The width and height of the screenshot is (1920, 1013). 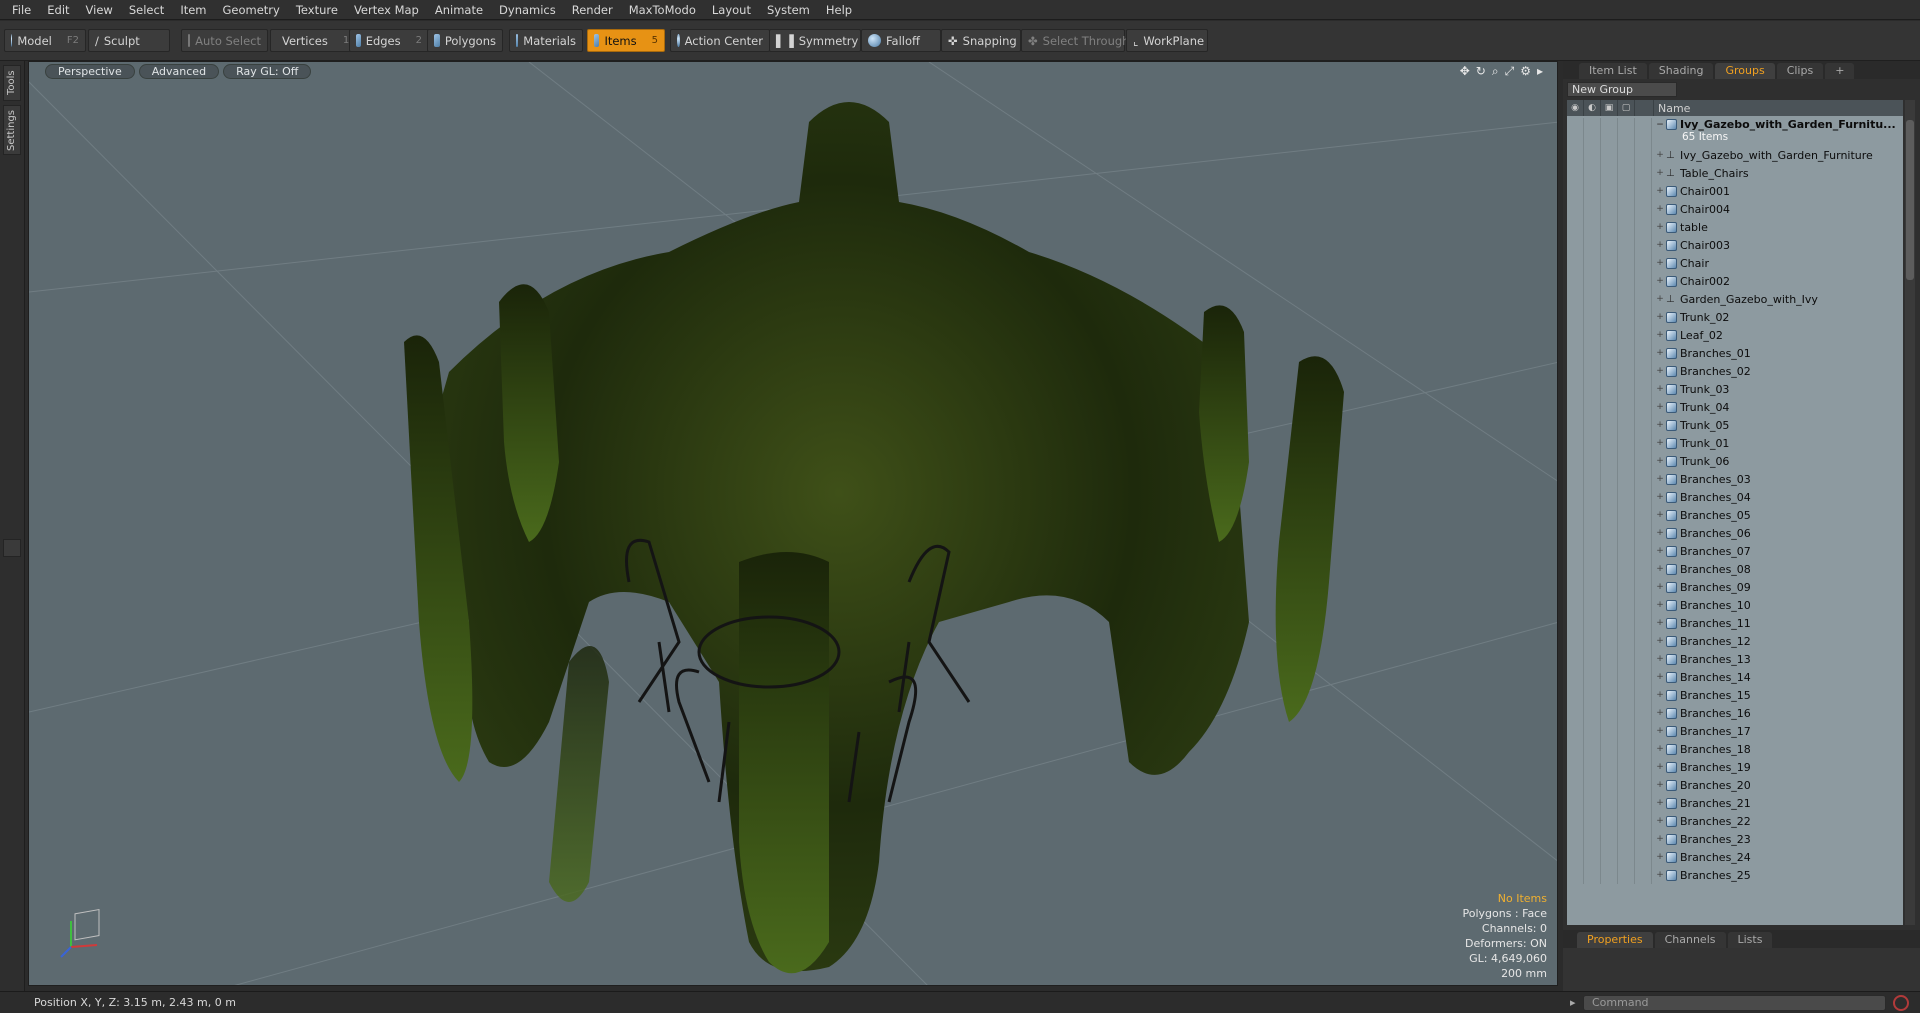 I want to click on tree-item: + Chair001, so click(x=1735, y=191).